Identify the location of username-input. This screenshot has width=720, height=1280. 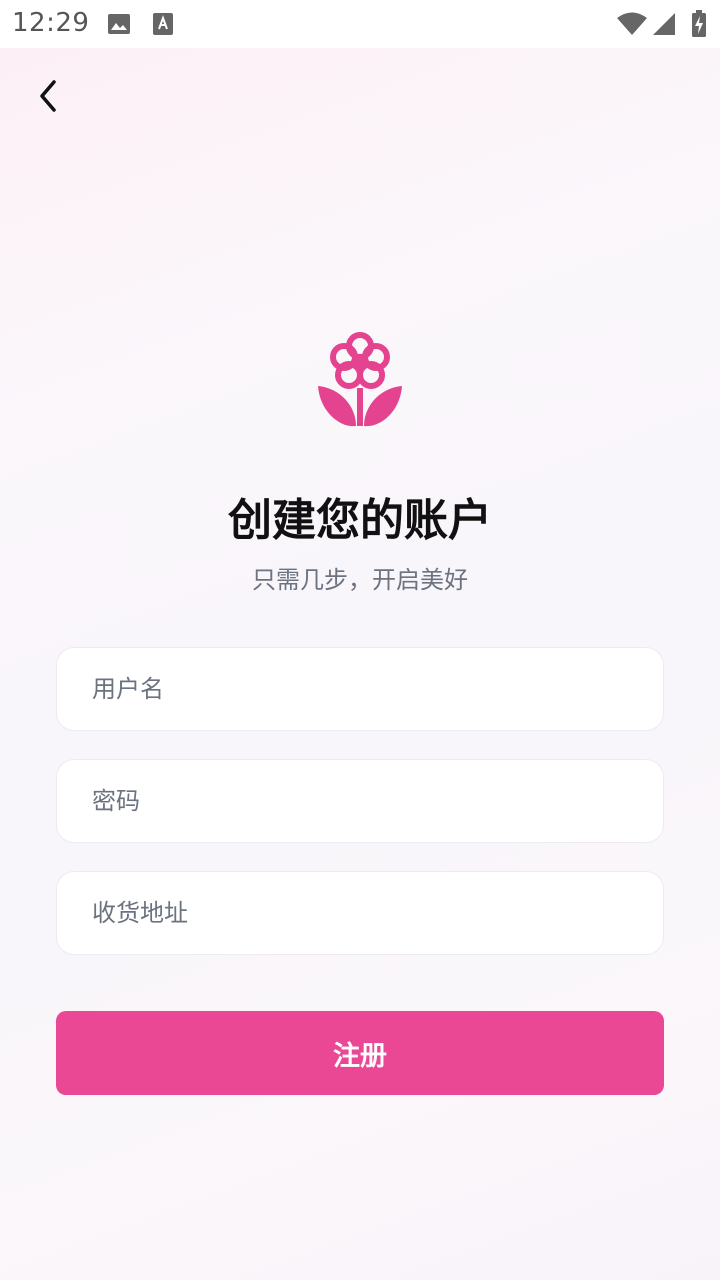
(377, 689).